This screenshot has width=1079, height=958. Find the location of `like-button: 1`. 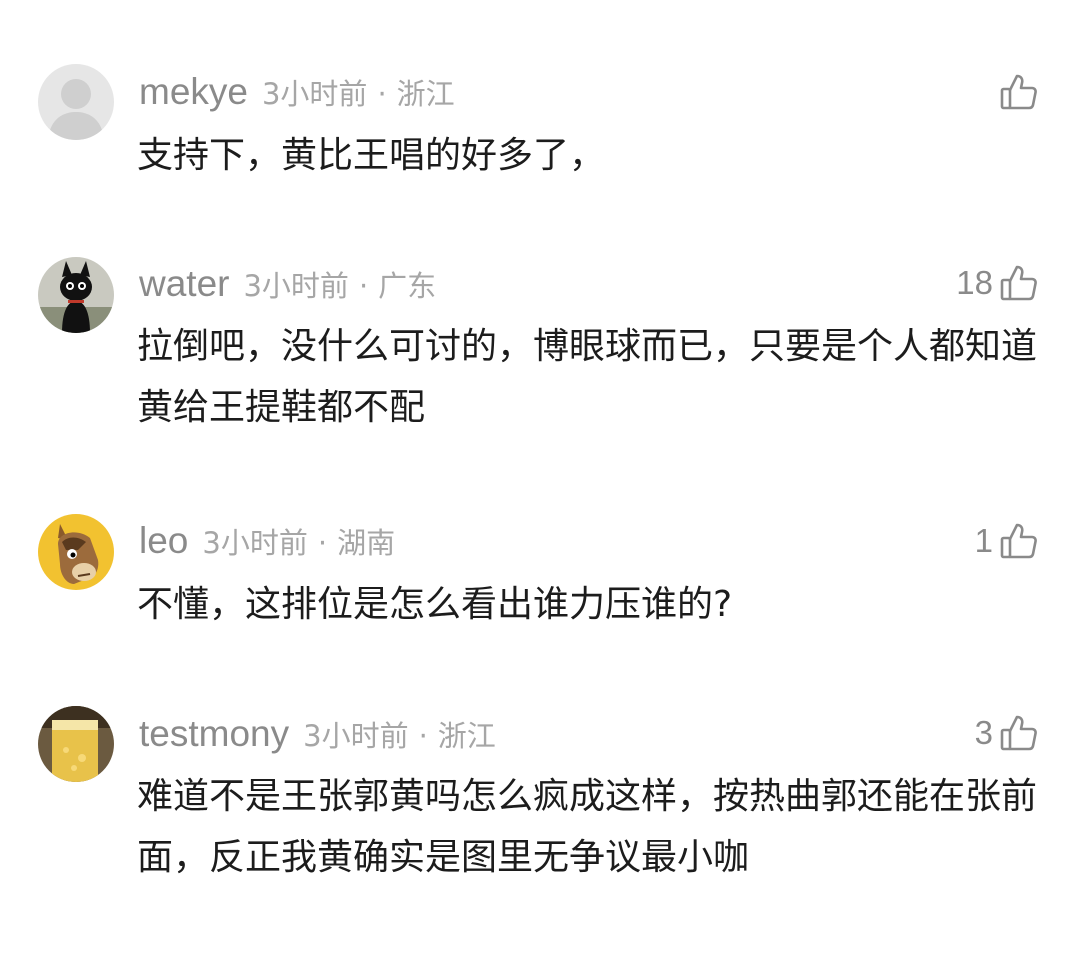

like-button: 1 is located at coordinates (1007, 541).